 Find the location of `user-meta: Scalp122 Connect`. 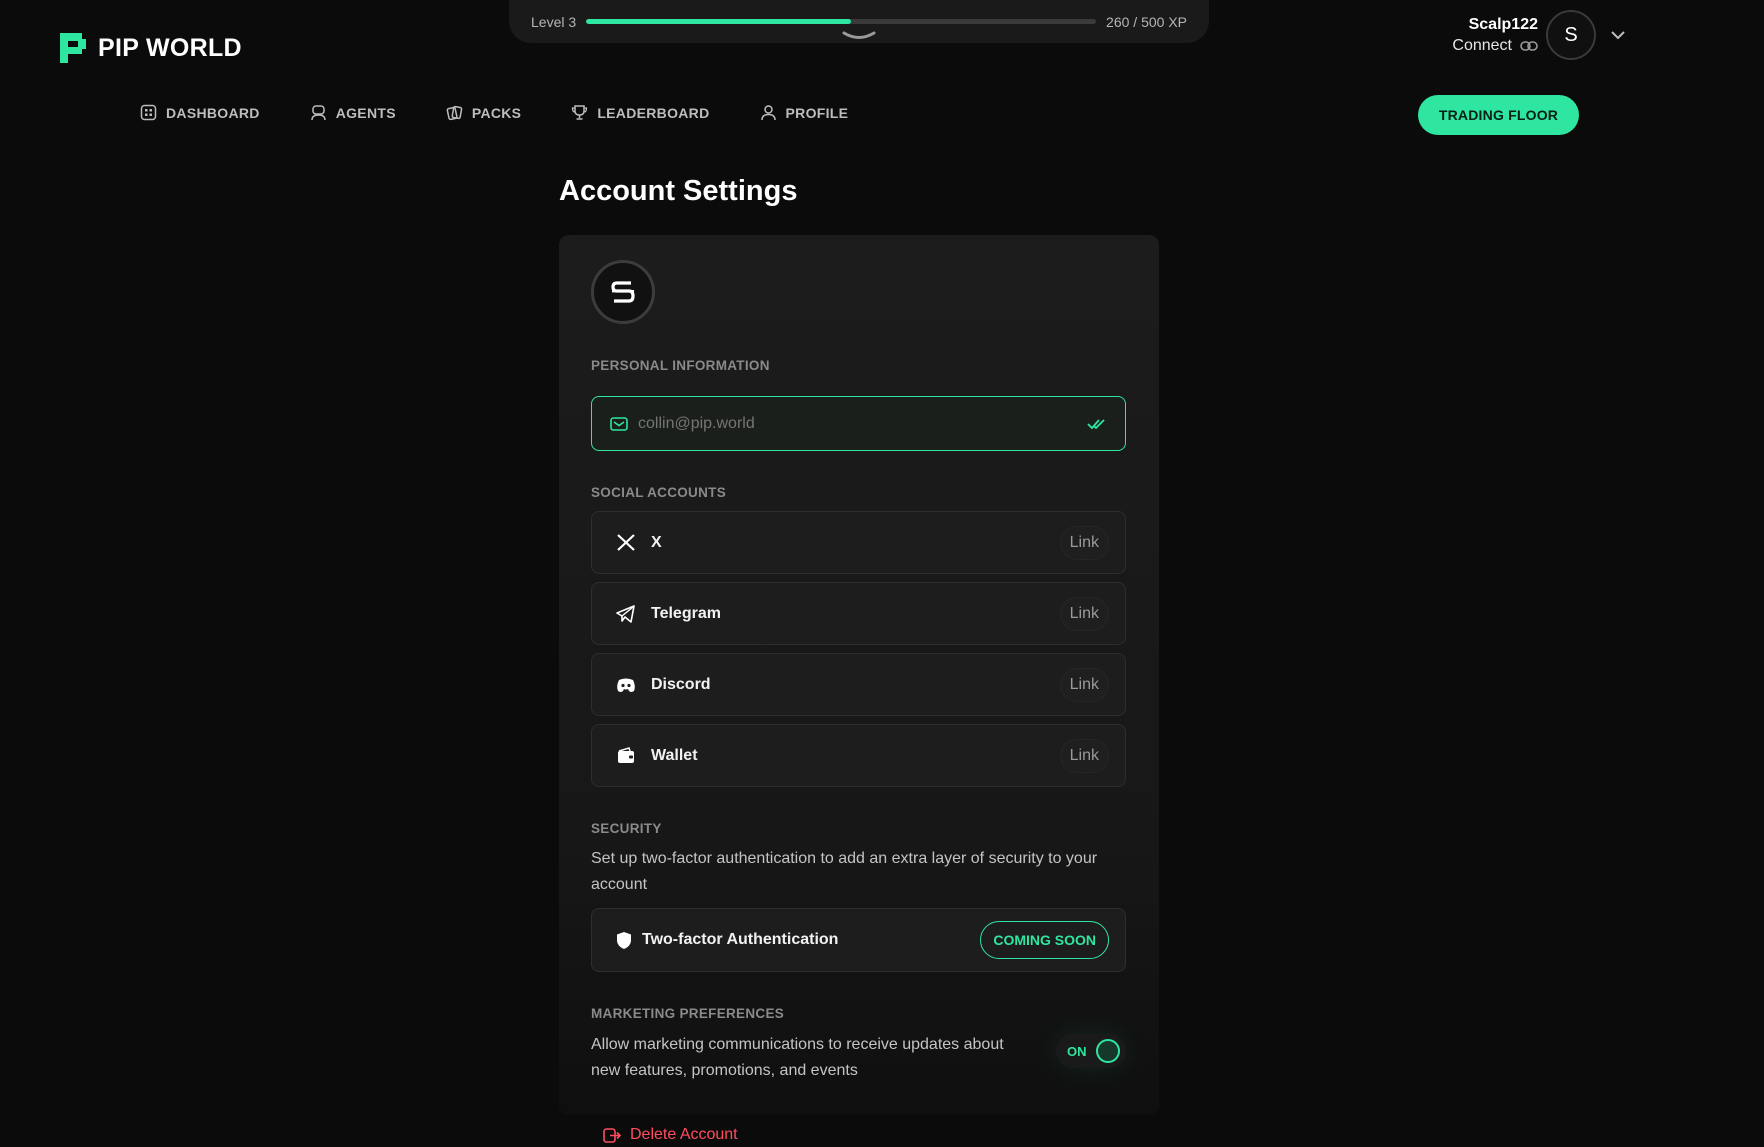

user-meta: Scalp122 Connect is located at coordinates (1495, 35).